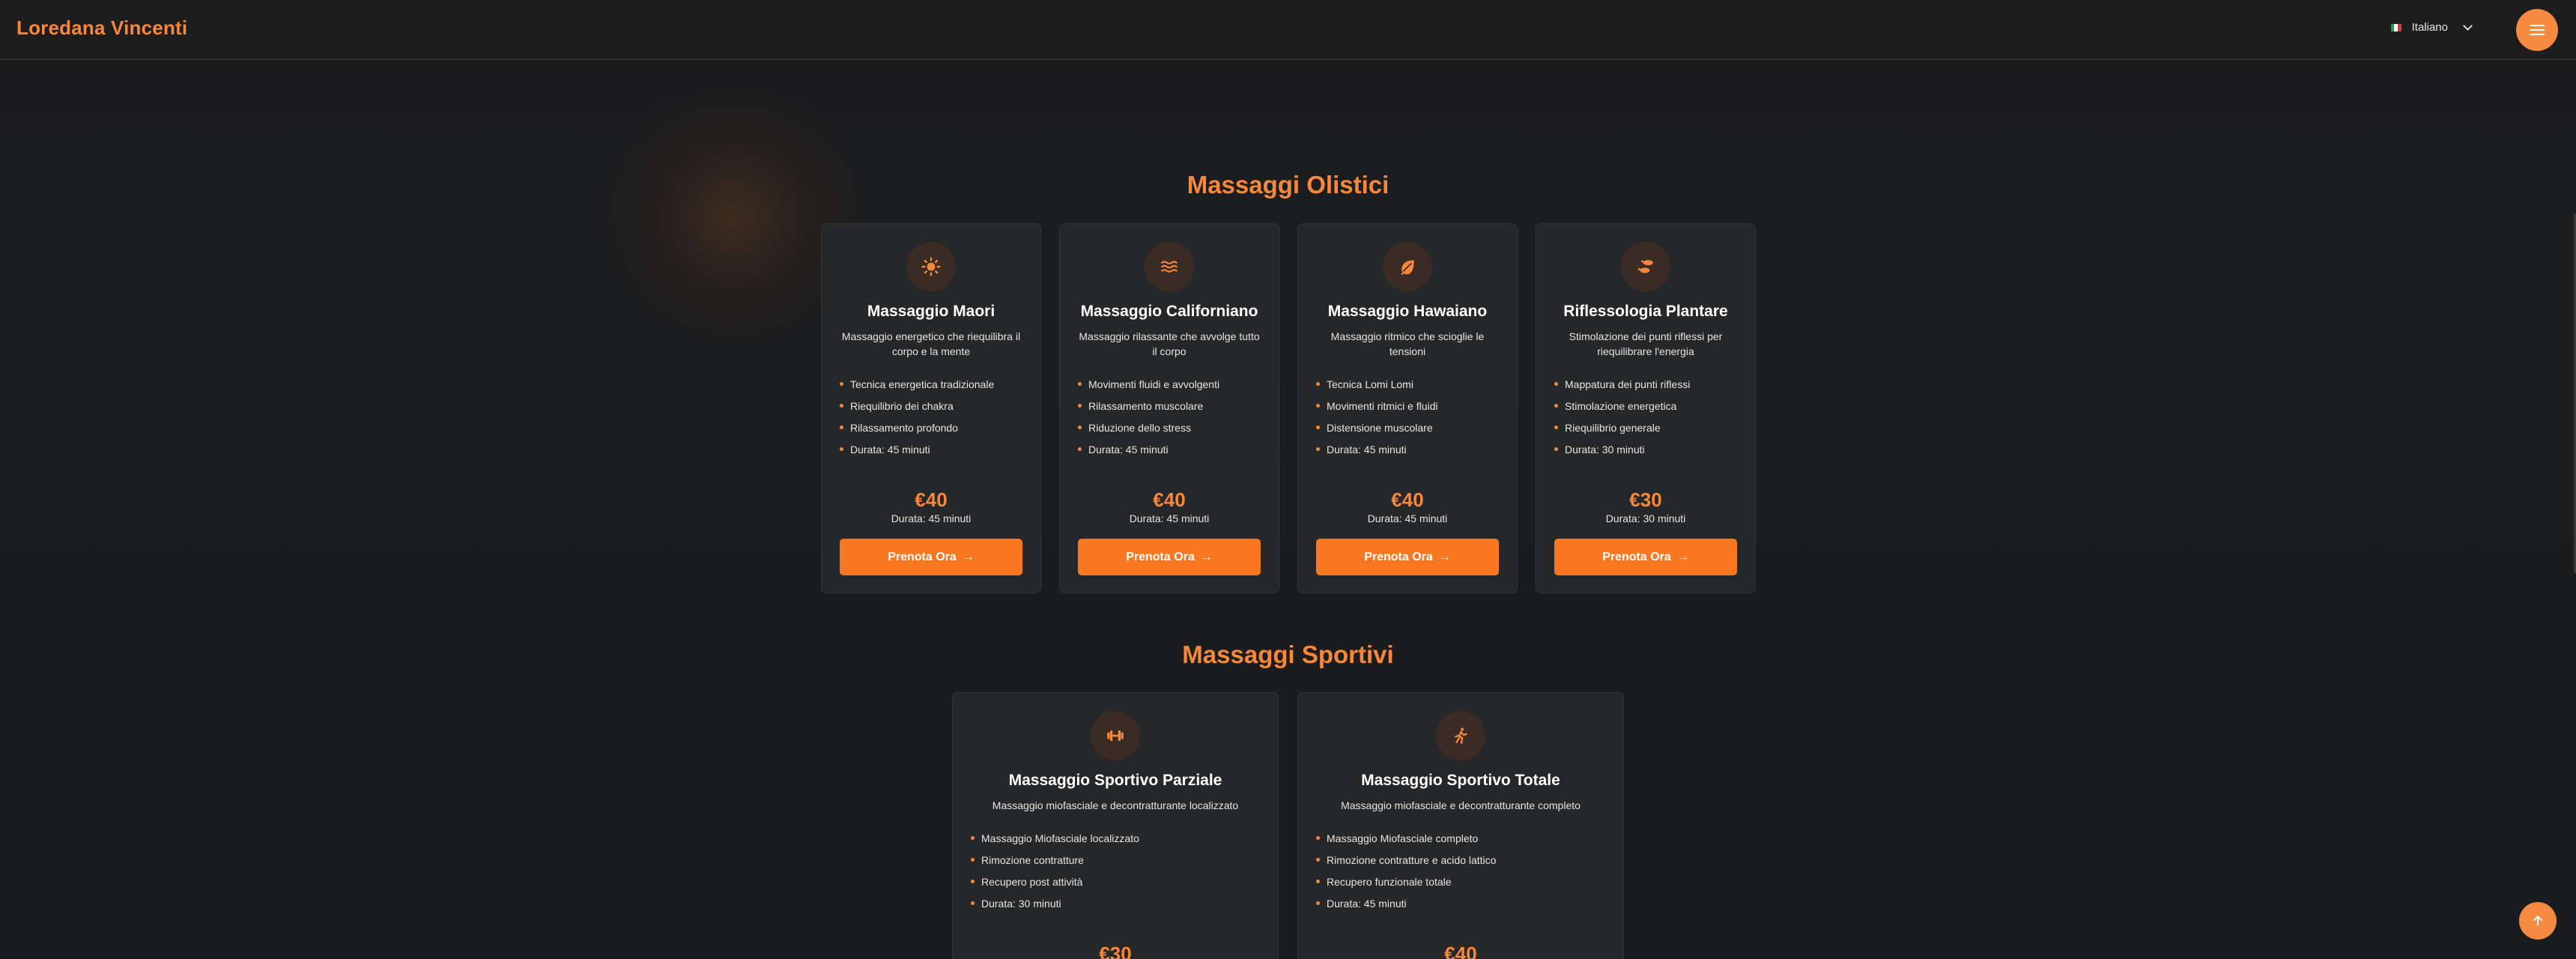  What do you see at coordinates (1118, 865) in the screenshot?
I see `feature-item: Rimozione contratture` at bounding box center [1118, 865].